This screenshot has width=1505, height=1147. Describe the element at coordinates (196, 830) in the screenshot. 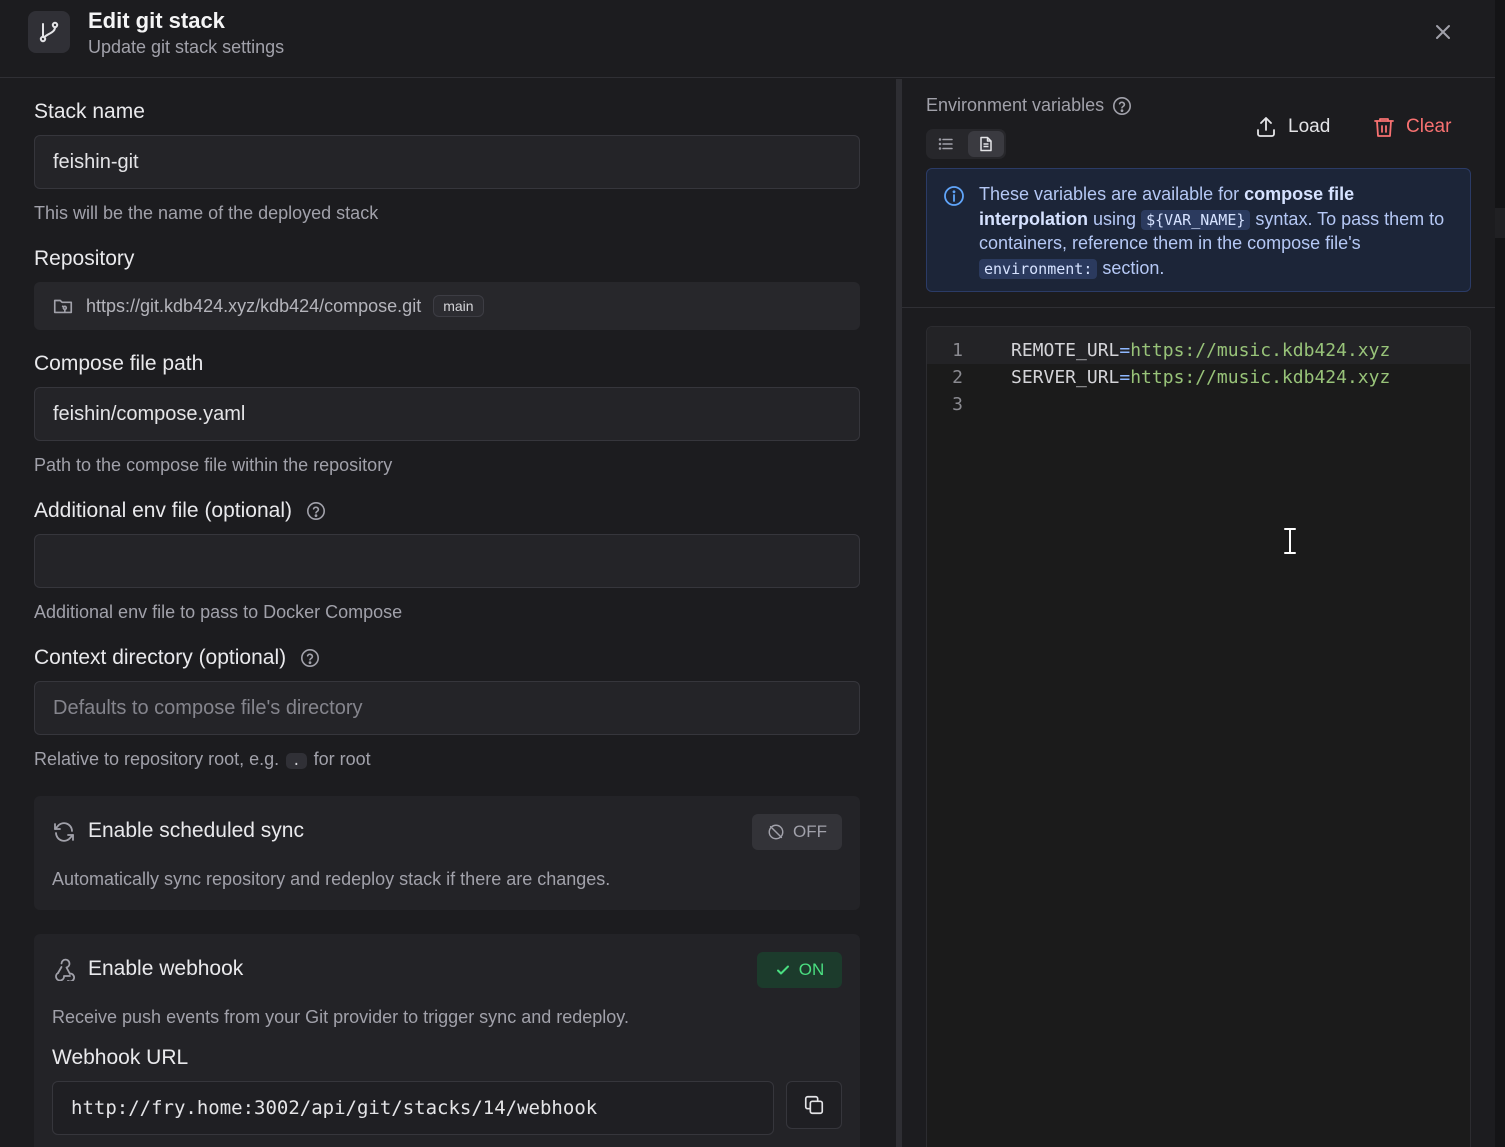

I see `scheduled-sync-title: Enable scheduled sync` at that location.